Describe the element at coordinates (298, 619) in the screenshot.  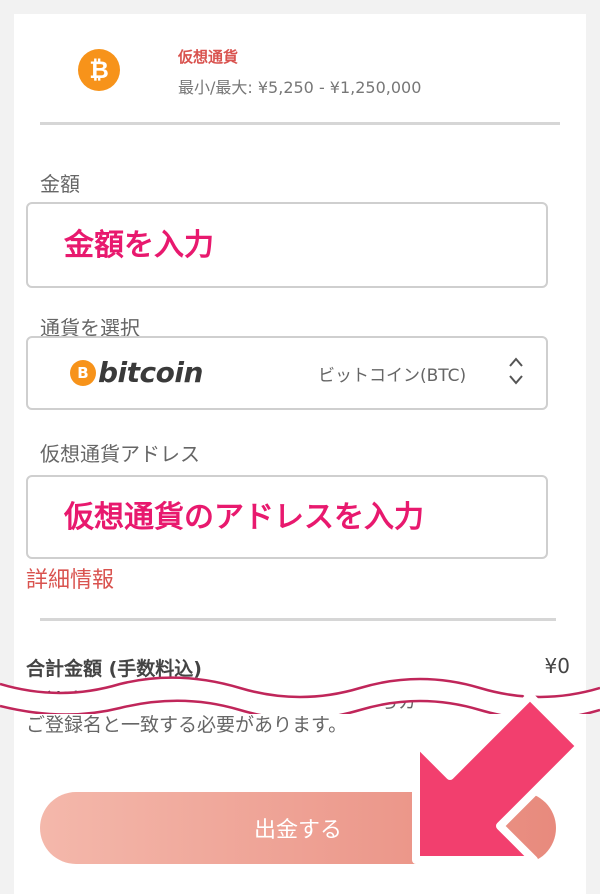
I see `details-divider` at that location.